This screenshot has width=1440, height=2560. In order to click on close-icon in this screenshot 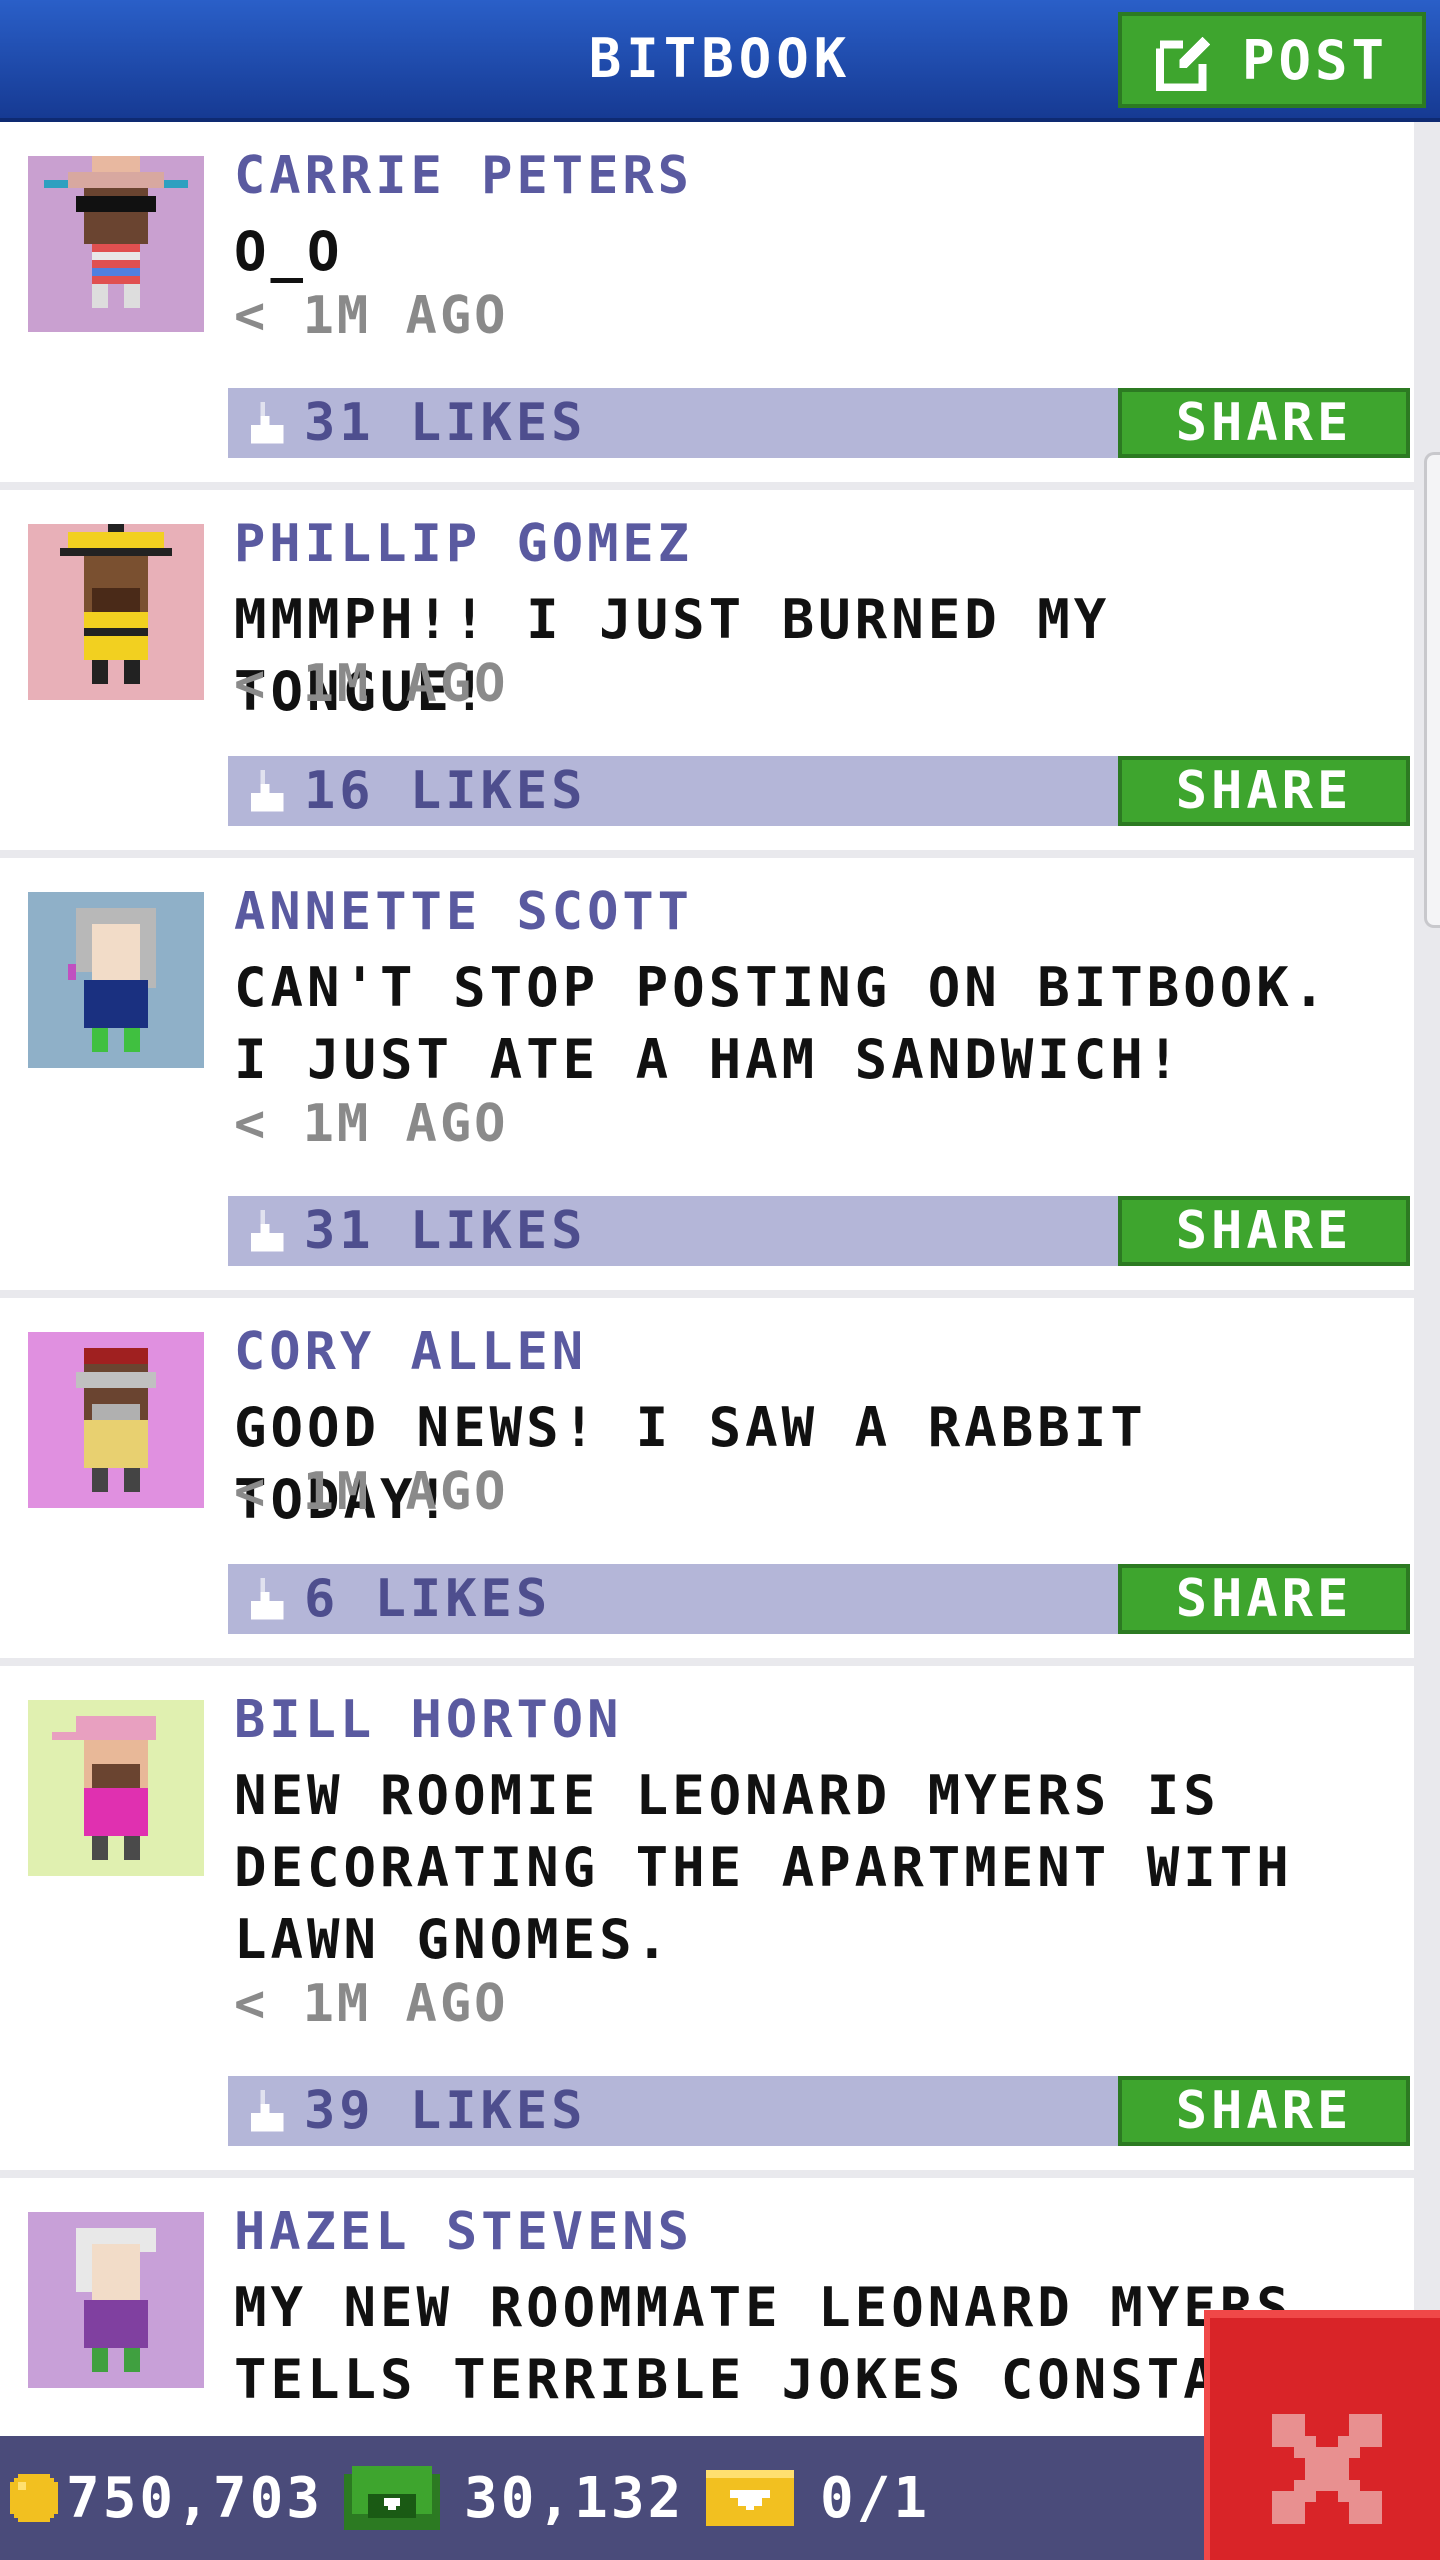, I will do `click(1327, 2469)`.